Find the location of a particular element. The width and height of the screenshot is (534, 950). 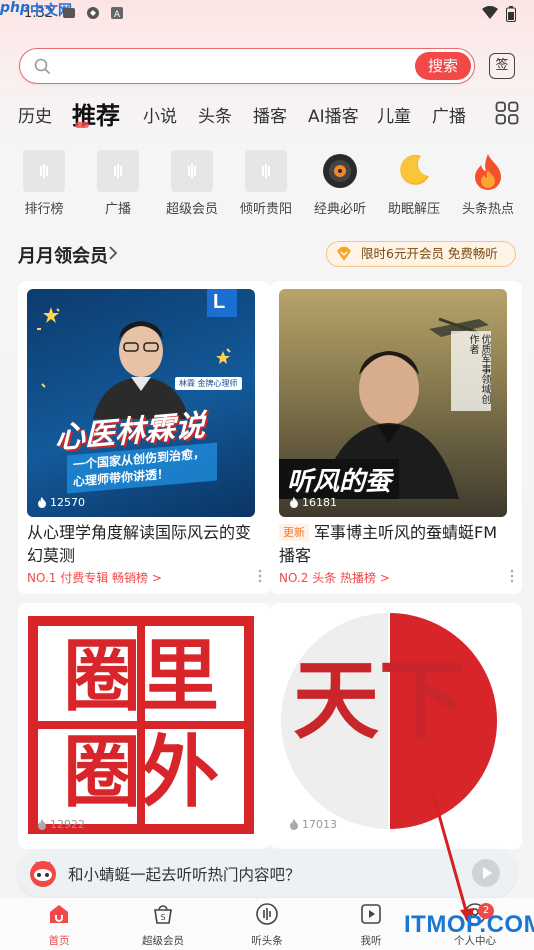

seal-title: 天下 is located at coordinates (379, 701).